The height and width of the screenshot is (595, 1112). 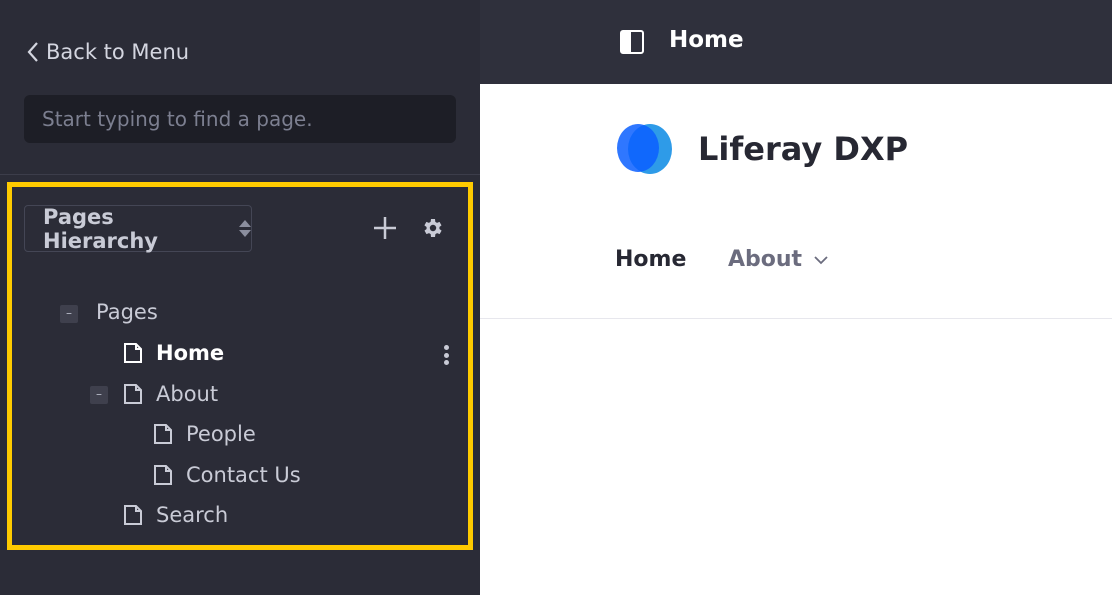 What do you see at coordinates (632, 42) in the screenshot?
I see `sidebar-toggle-icon` at bounding box center [632, 42].